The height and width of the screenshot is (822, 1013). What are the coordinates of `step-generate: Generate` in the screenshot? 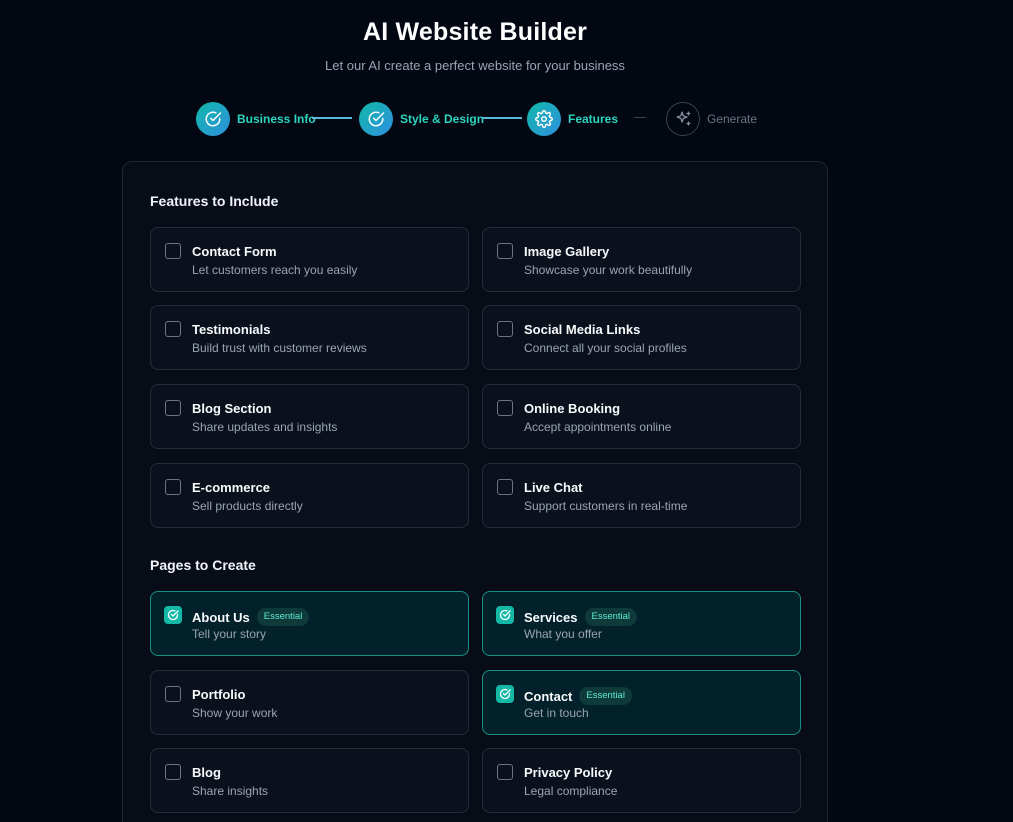 It's located at (711, 118).